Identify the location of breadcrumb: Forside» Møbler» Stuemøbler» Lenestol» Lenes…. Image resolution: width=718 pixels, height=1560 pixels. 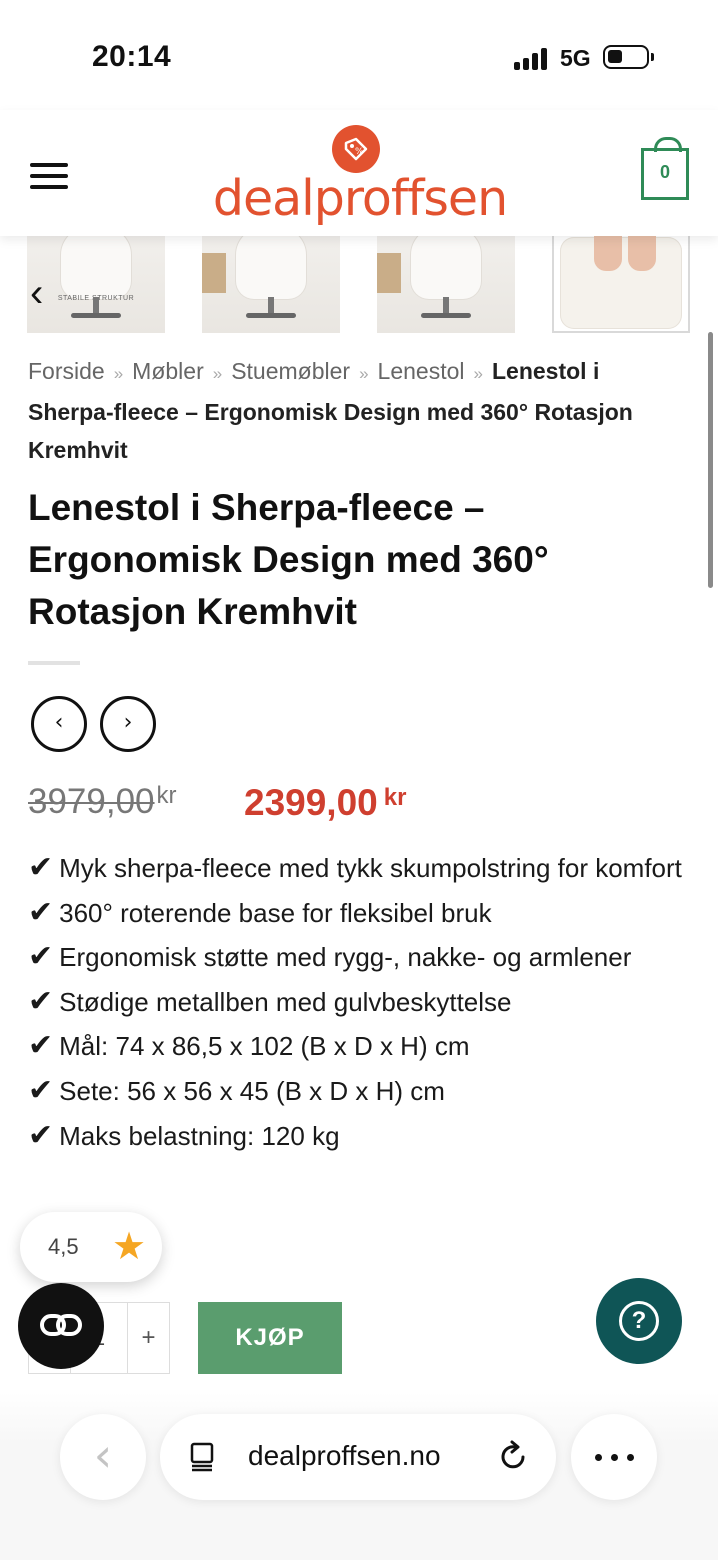
(358, 410).